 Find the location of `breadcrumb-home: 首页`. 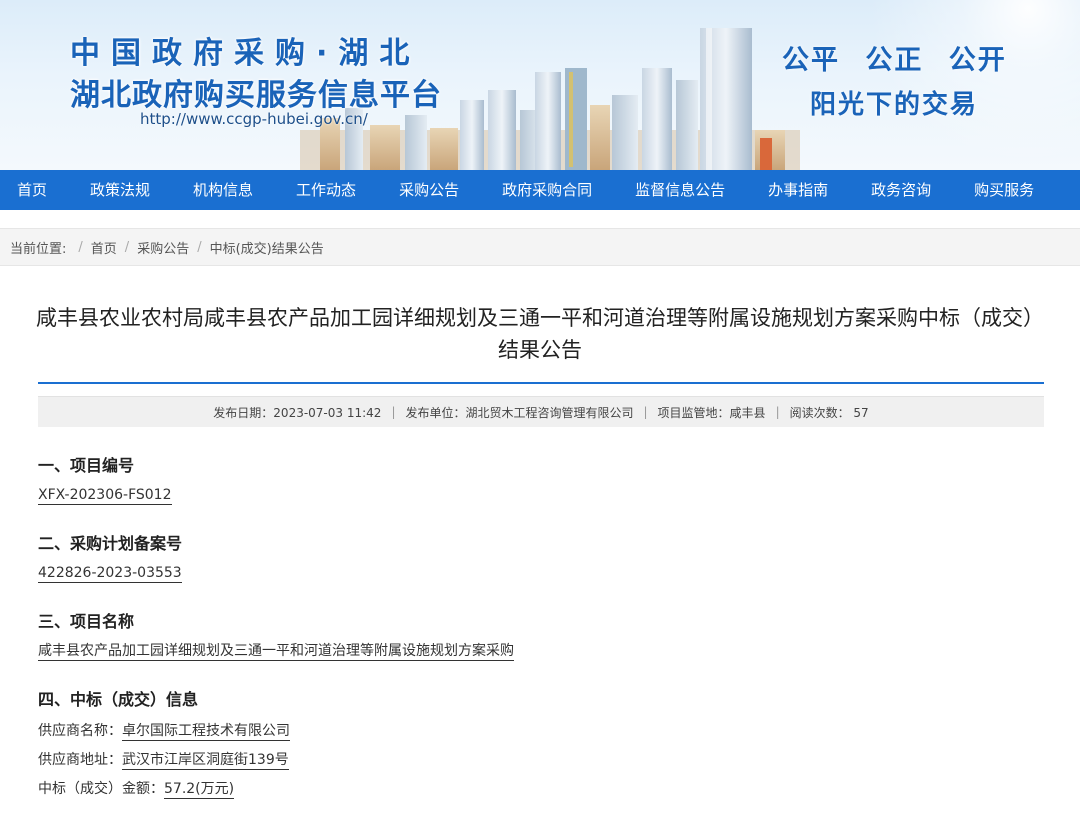

breadcrumb-home: 首页 is located at coordinates (104, 247).